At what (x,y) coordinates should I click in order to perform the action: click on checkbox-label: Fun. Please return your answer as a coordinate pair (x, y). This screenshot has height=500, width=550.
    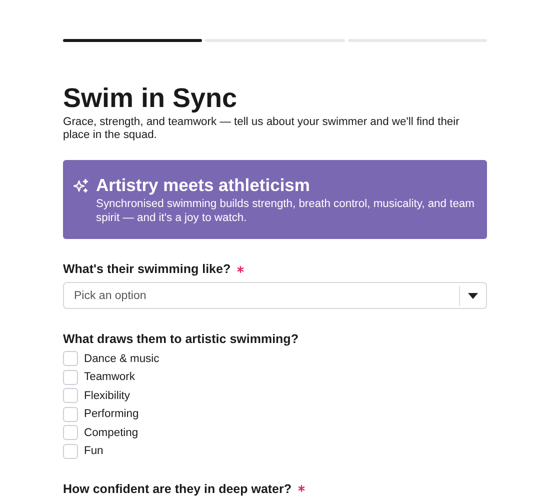
    Looking at the image, I should click on (94, 451).